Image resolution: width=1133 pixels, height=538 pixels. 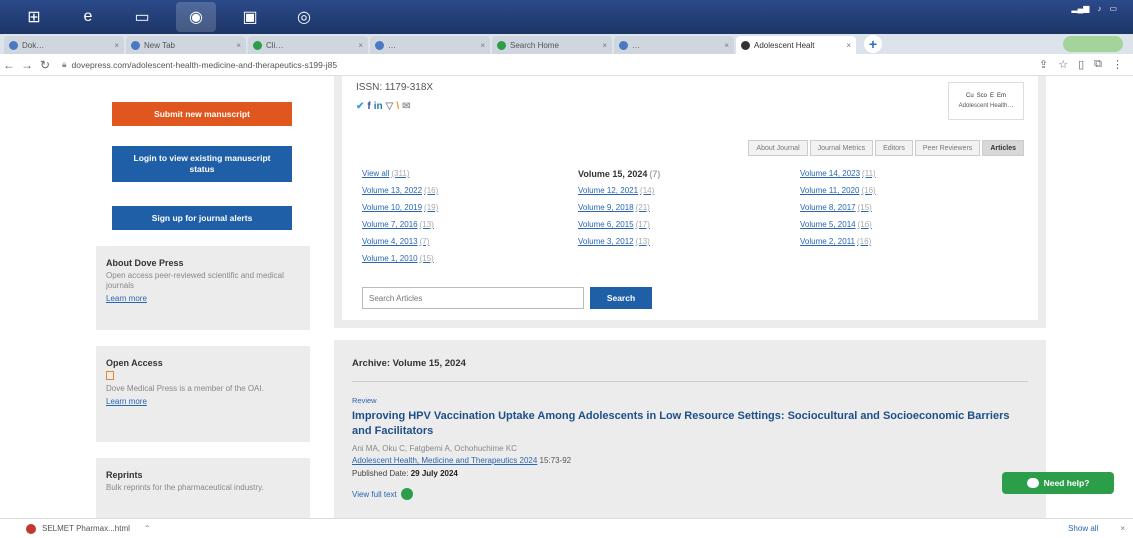 What do you see at coordinates (470, 242) in the screenshot?
I see `volume-link: Volume 4, 2013 (7)` at bounding box center [470, 242].